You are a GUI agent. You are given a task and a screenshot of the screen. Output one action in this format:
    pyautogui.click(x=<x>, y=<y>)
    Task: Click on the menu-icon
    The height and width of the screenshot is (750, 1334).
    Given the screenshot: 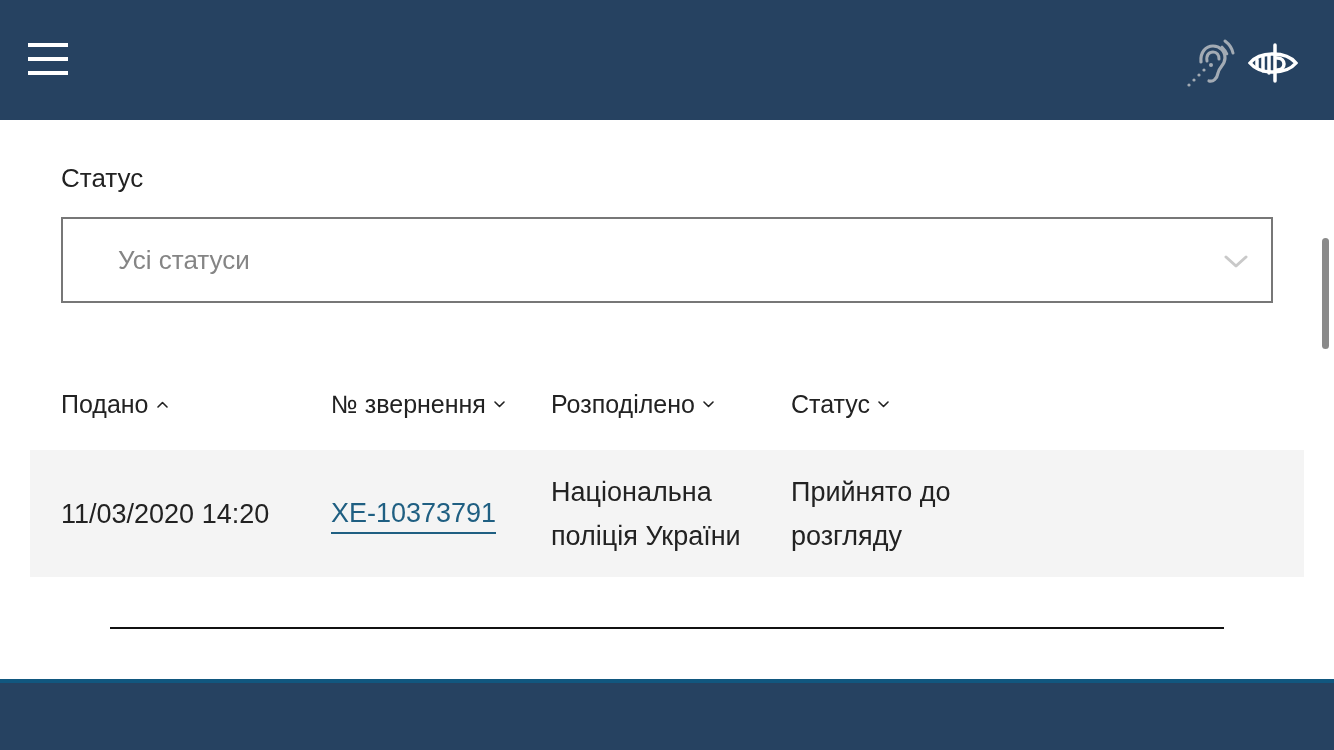 What is the action you would take?
    pyautogui.click(x=48, y=59)
    